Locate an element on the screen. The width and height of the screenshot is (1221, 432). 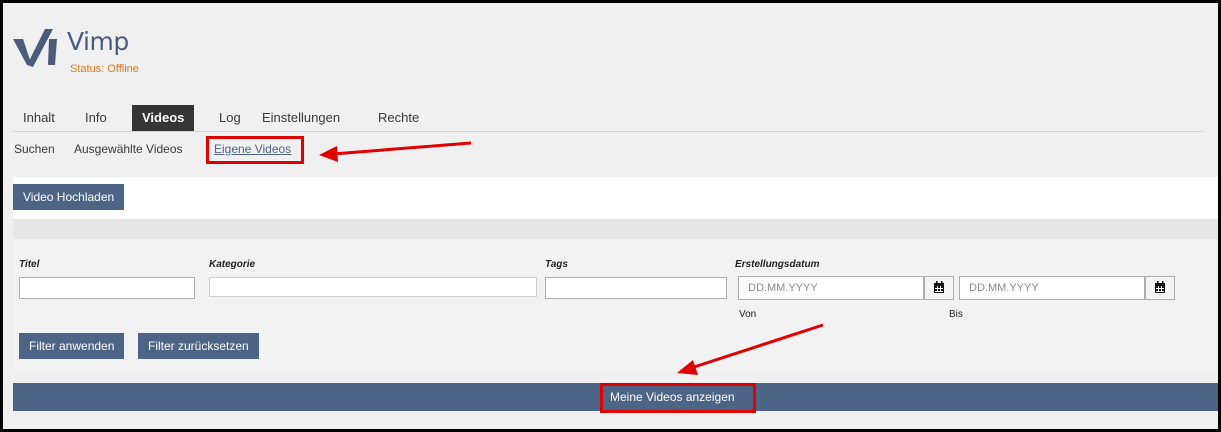
app-title: Vimp is located at coordinates (98, 41).